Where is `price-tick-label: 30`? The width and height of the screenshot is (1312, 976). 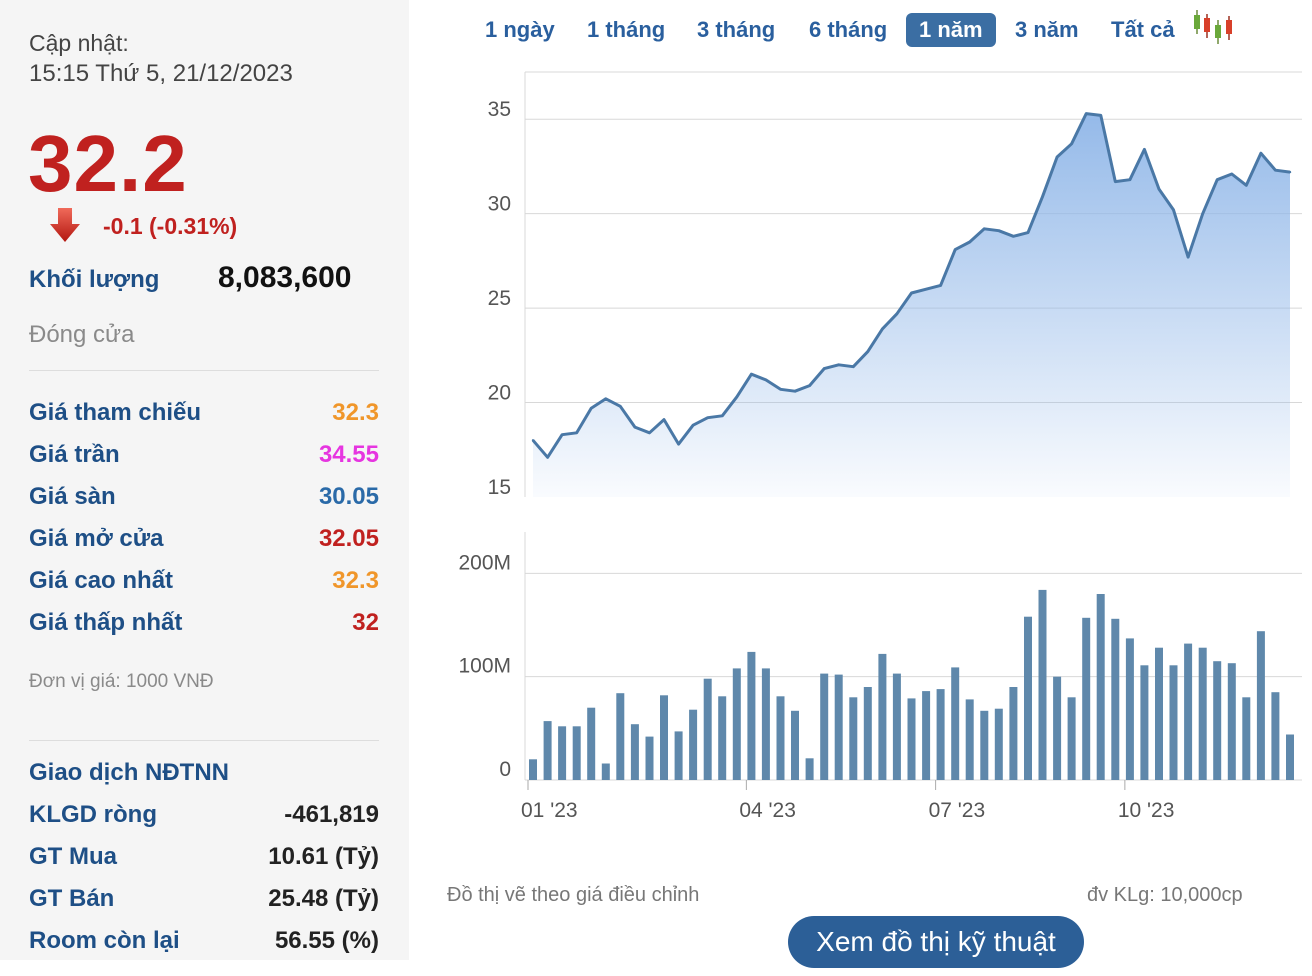
price-tick-label: 30 is located at coordinates (499, 204).